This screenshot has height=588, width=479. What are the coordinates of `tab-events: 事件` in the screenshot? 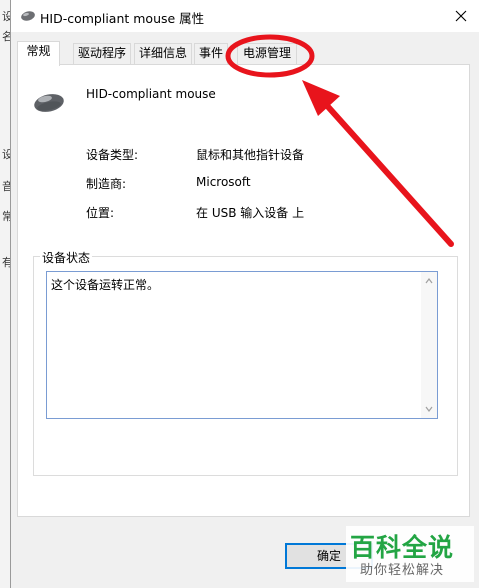 It's located at (211, 53).